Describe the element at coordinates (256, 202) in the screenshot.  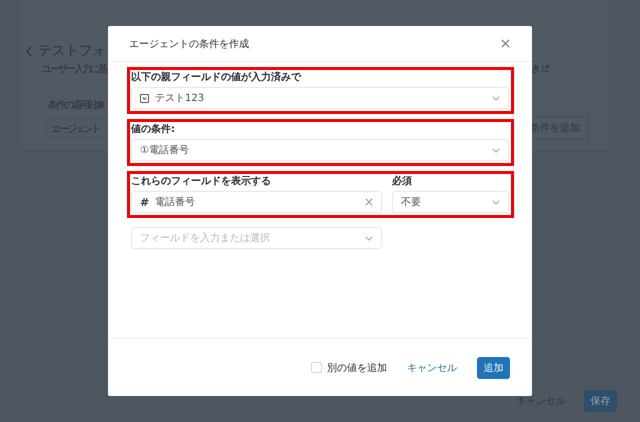
I see `field-select: # 電話番号` at that location.